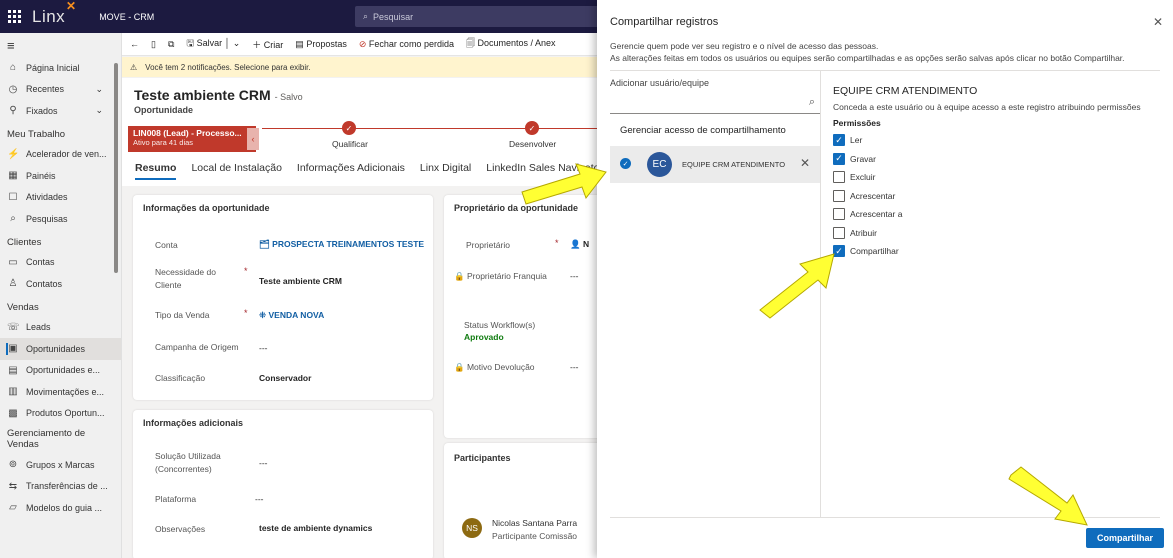  I want to click on permission-ler: ✓ Ler, so click(847, 140).